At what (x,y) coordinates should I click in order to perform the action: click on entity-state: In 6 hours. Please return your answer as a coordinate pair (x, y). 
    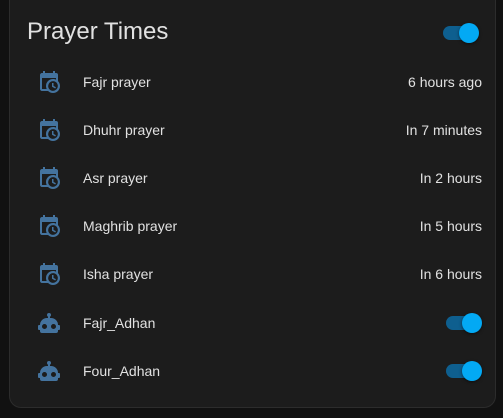
    Looking at the image, I should click on (450, 274).